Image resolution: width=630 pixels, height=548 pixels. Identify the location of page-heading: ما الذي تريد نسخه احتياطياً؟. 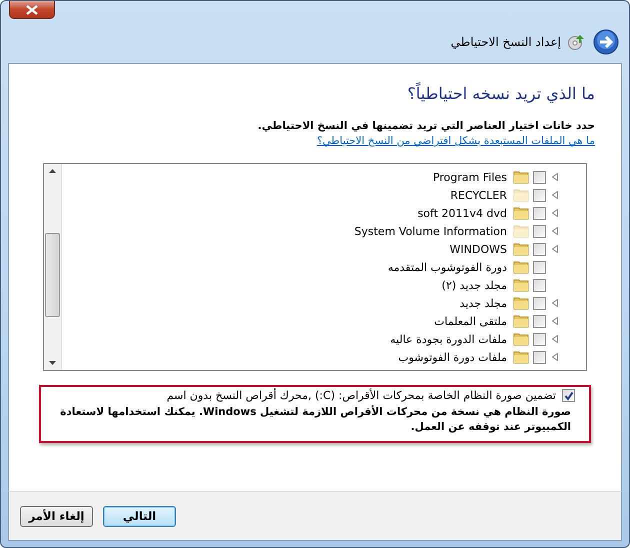
(501, 93).